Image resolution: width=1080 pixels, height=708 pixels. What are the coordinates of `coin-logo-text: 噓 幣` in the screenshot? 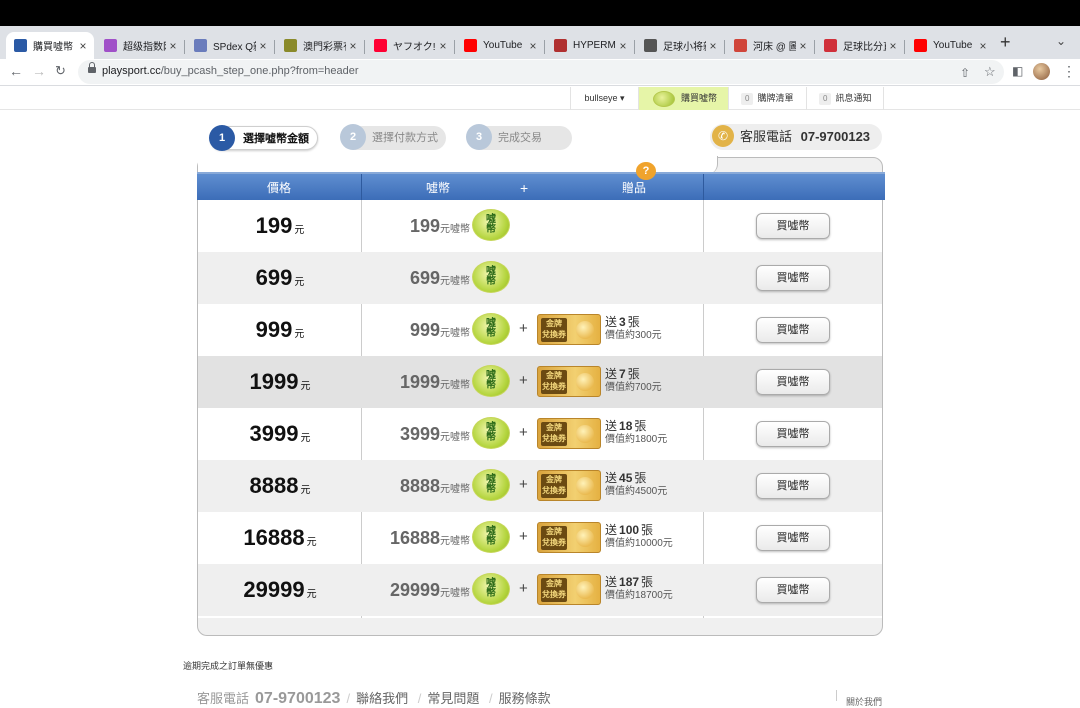 It's located at (491, 432).